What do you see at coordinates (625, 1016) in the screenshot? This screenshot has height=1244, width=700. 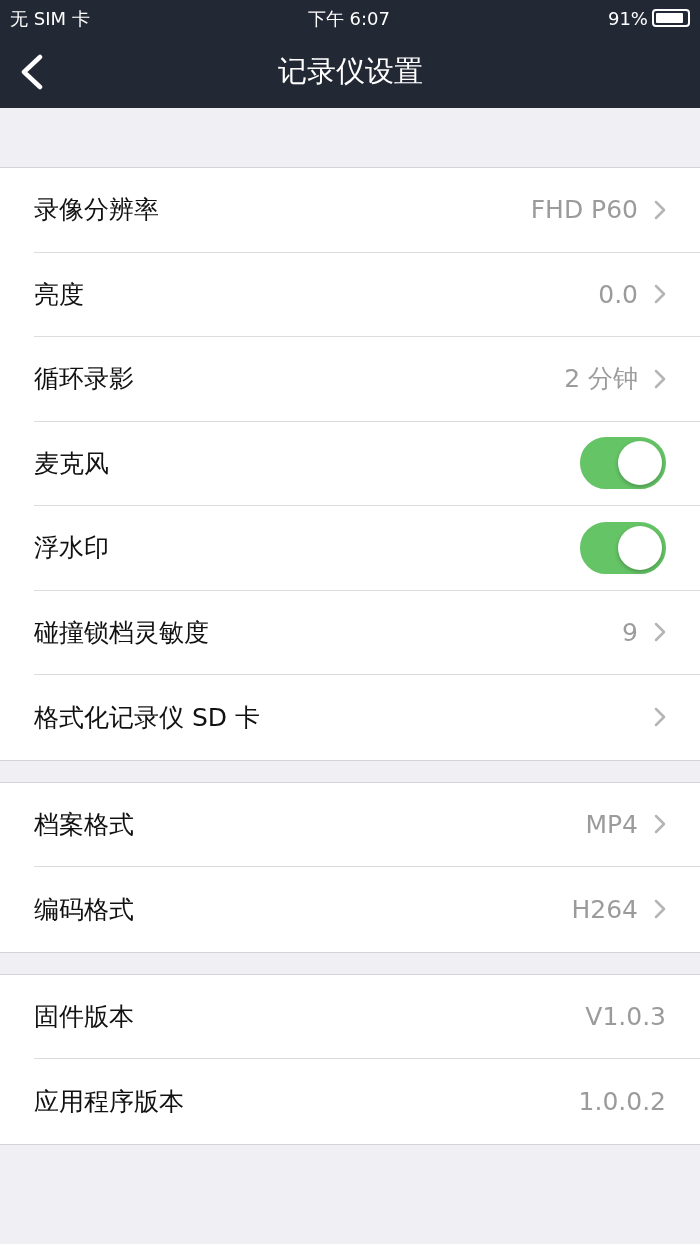 I see `setting-value: V1.0.3` at bounding box center [625, 1016].